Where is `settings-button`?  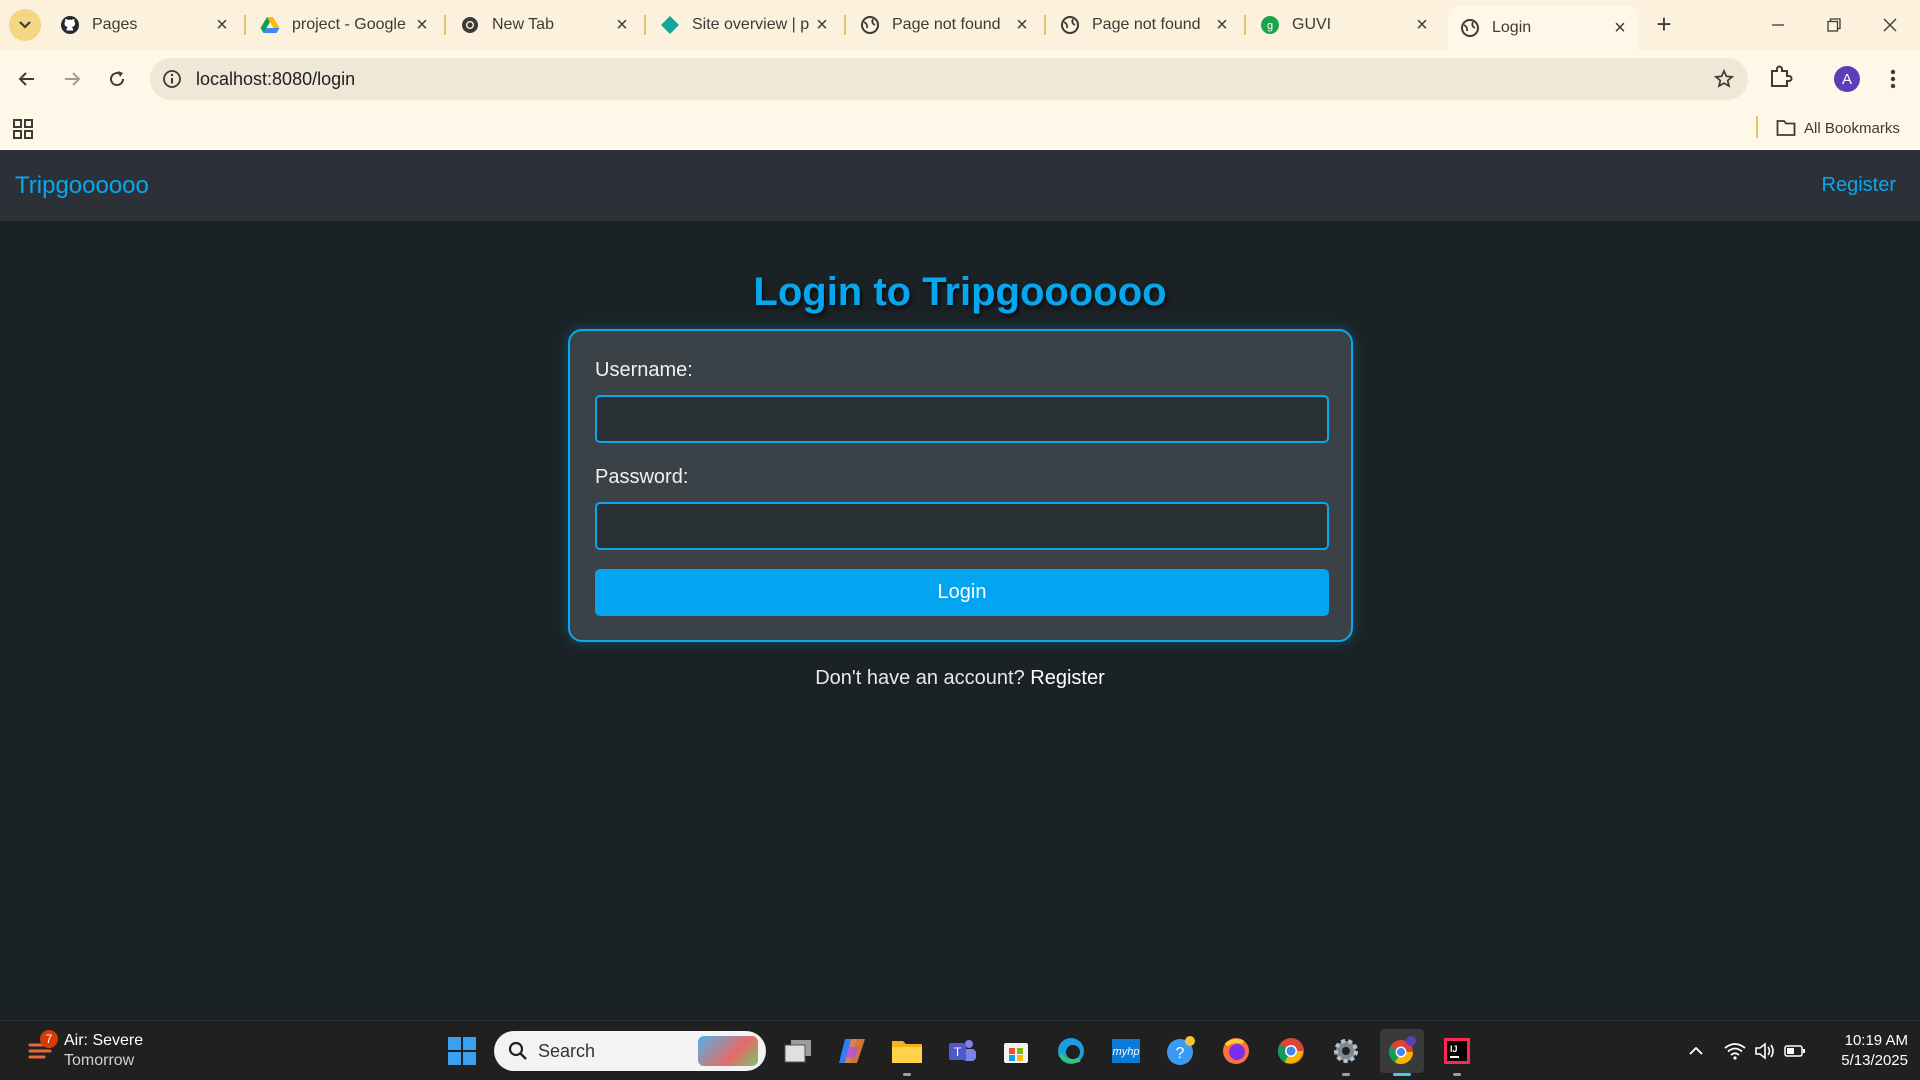 settings-button is located at coordinates (1346, 1051).